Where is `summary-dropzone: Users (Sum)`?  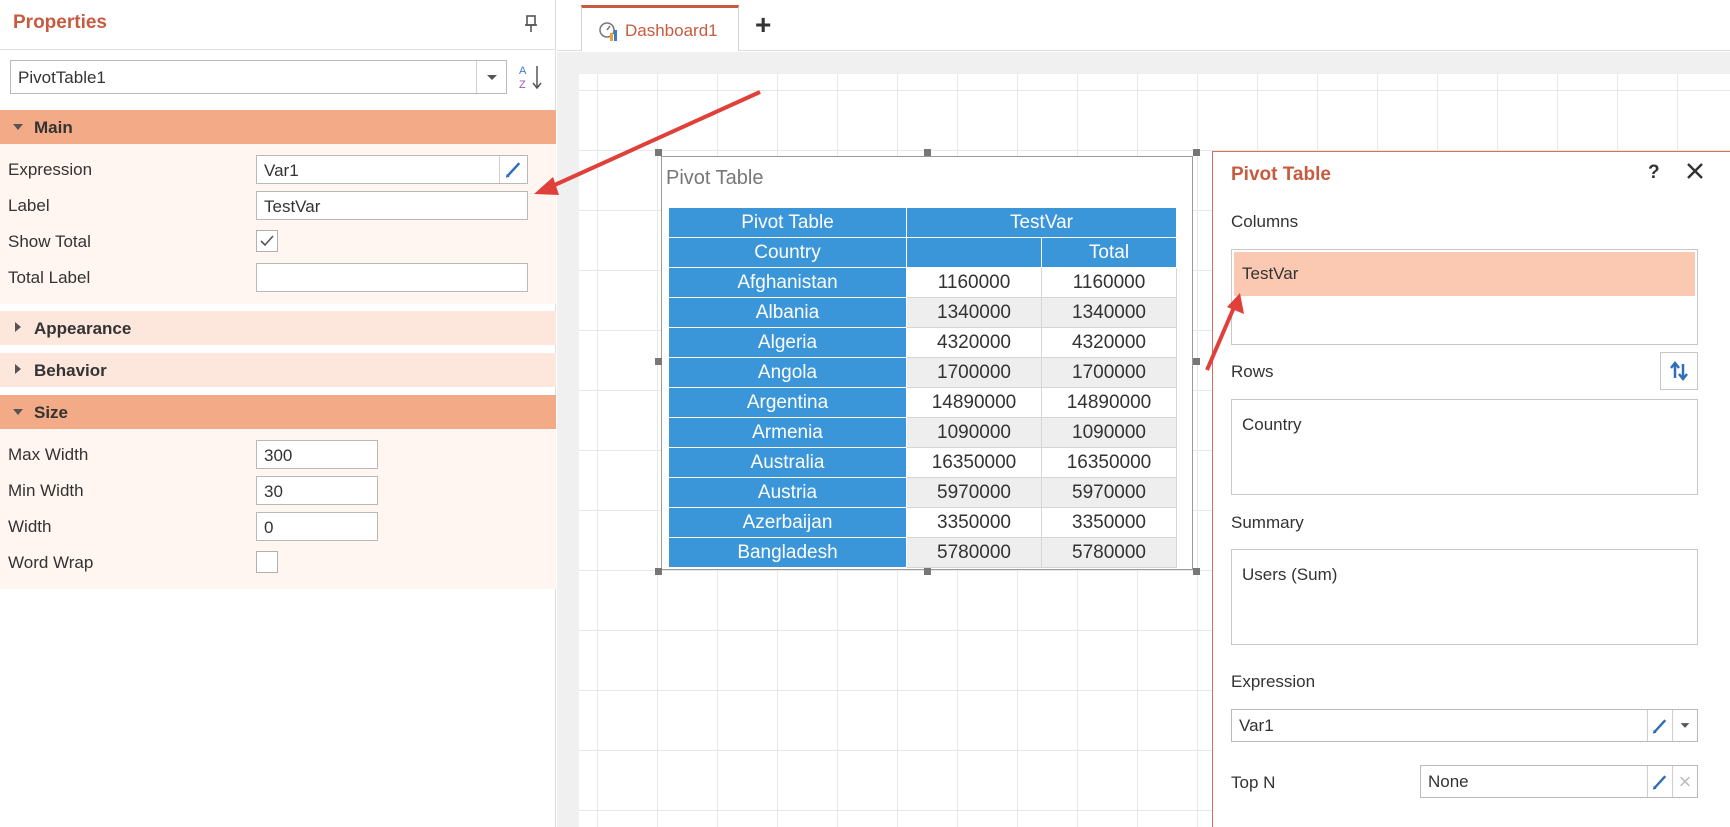
summary-dropzone: Users (Sum) is located at coordinates (1464, 597).